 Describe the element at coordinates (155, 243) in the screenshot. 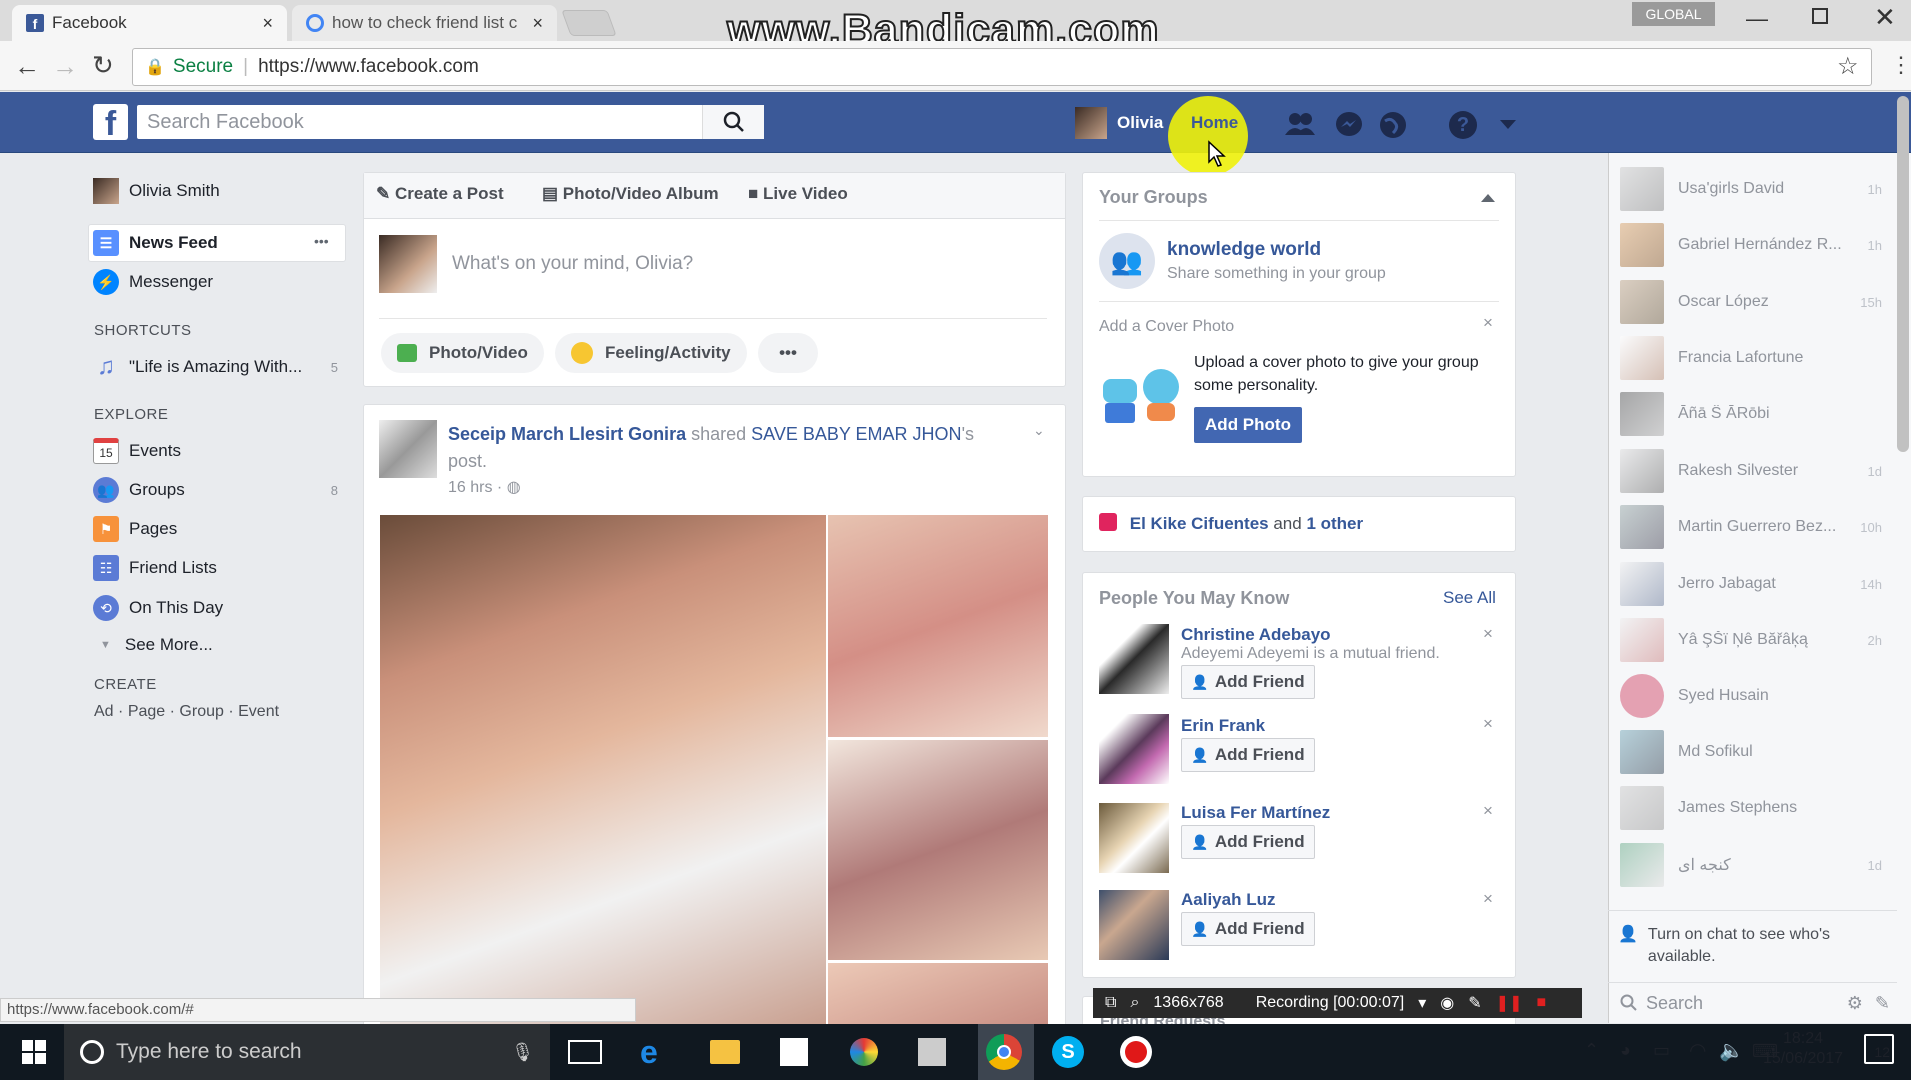

I see `news-feed-link: ☰ News Feed` at that location.